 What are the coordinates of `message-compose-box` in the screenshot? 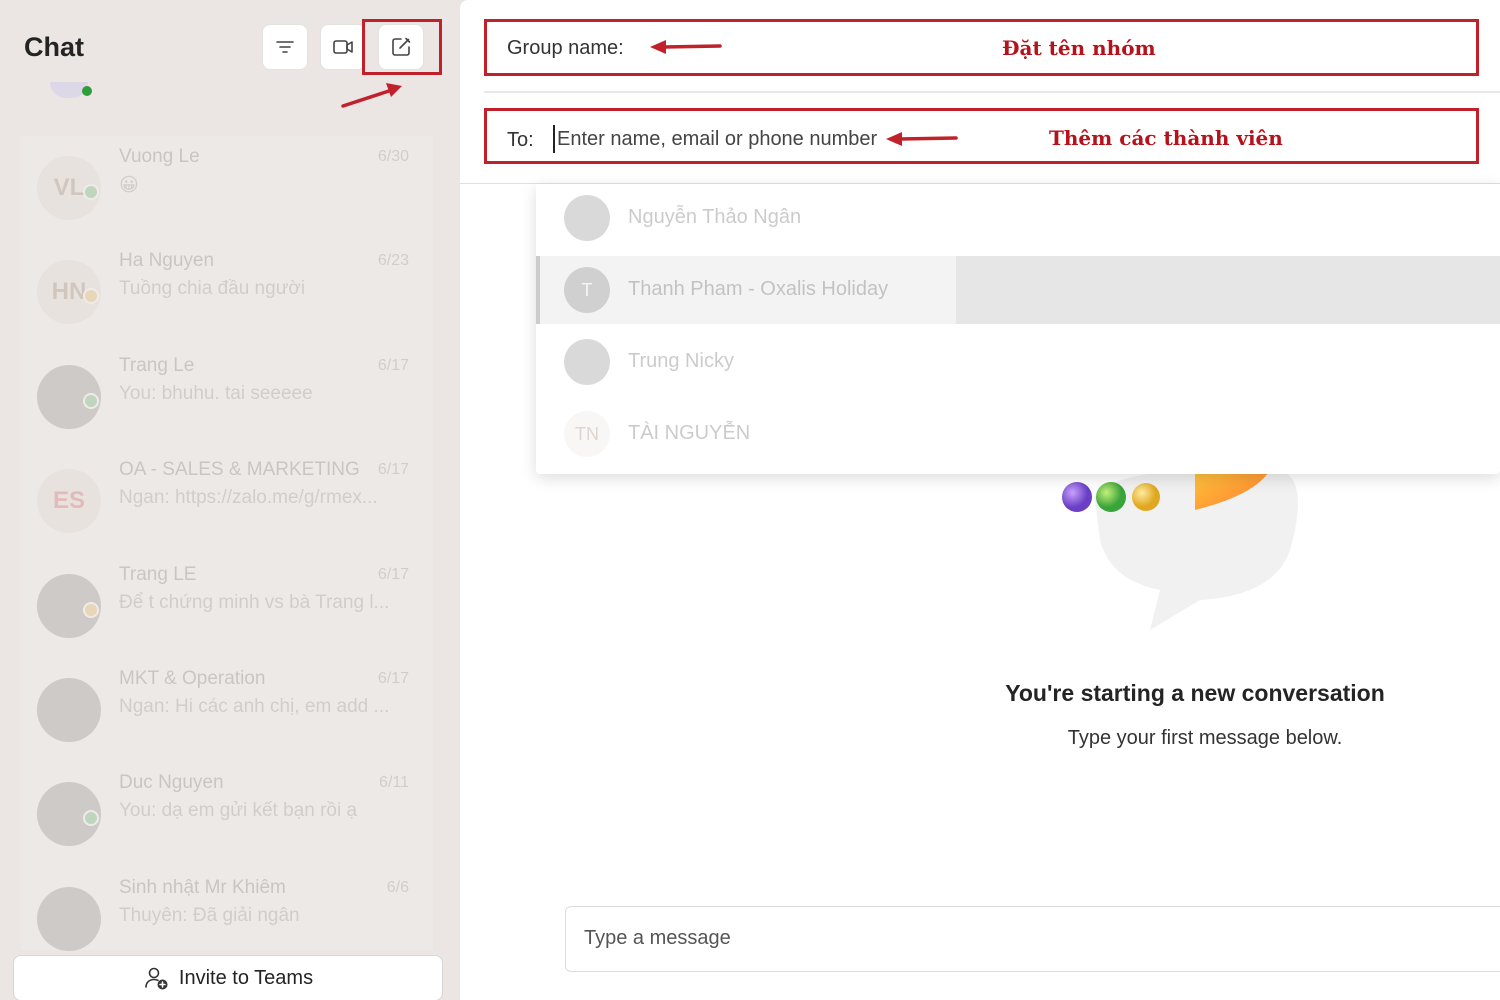 It's located at (1032, 939).